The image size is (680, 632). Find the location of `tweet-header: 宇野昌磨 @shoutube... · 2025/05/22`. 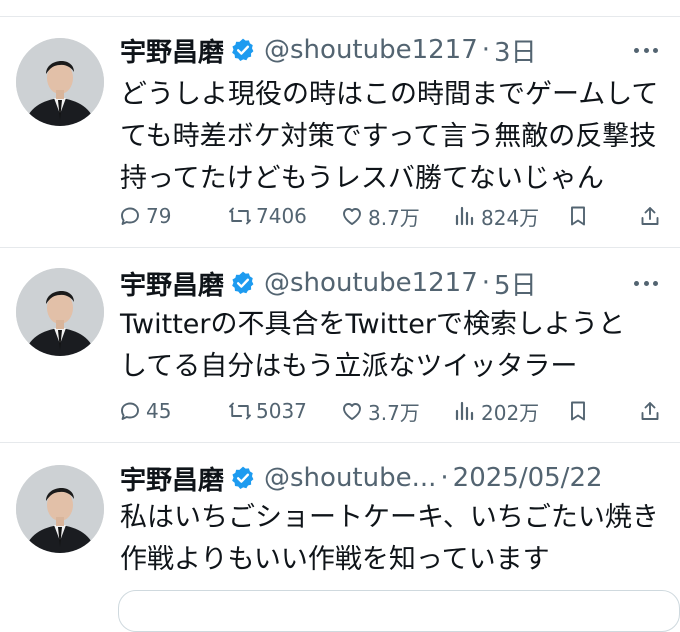

tweet-header: 宇野昌磨 @shoutube... · 2025/05/22 is located at coordinates (361, 478).